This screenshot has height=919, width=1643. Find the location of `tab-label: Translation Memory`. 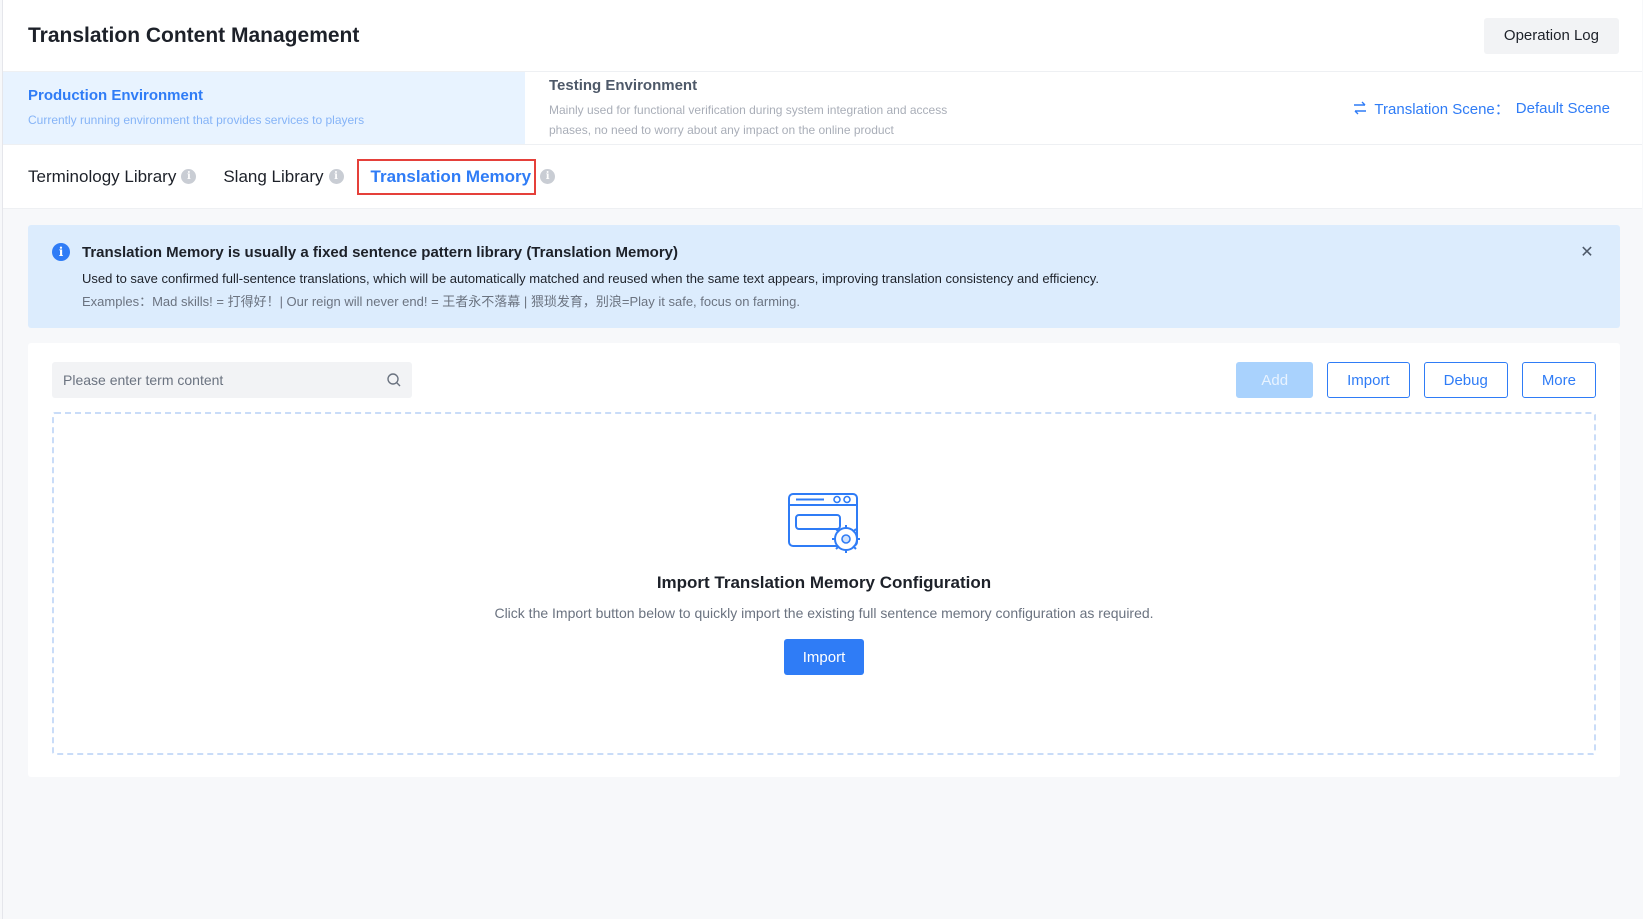

tab-label: Translation Memory is located at coordinates (451, 176).